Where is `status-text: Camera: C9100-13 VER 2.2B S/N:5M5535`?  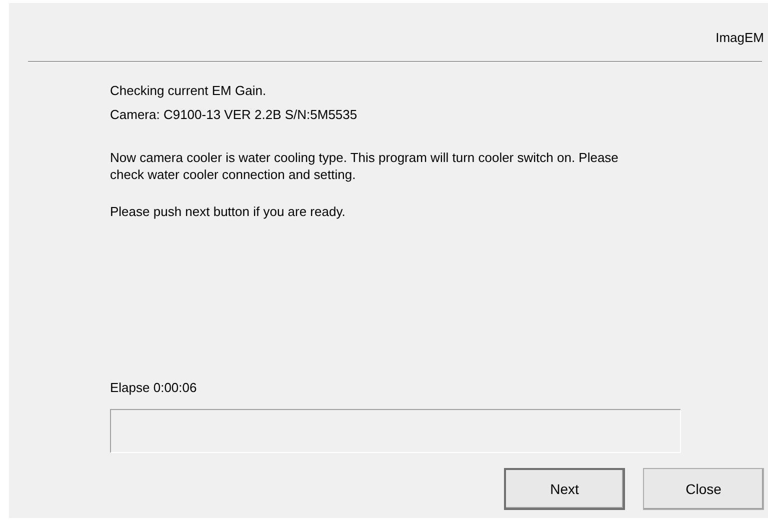
status-text: Camera: C9100-13 VER 2.2B S/N:5M5535 is located at coordinates (234, 115).